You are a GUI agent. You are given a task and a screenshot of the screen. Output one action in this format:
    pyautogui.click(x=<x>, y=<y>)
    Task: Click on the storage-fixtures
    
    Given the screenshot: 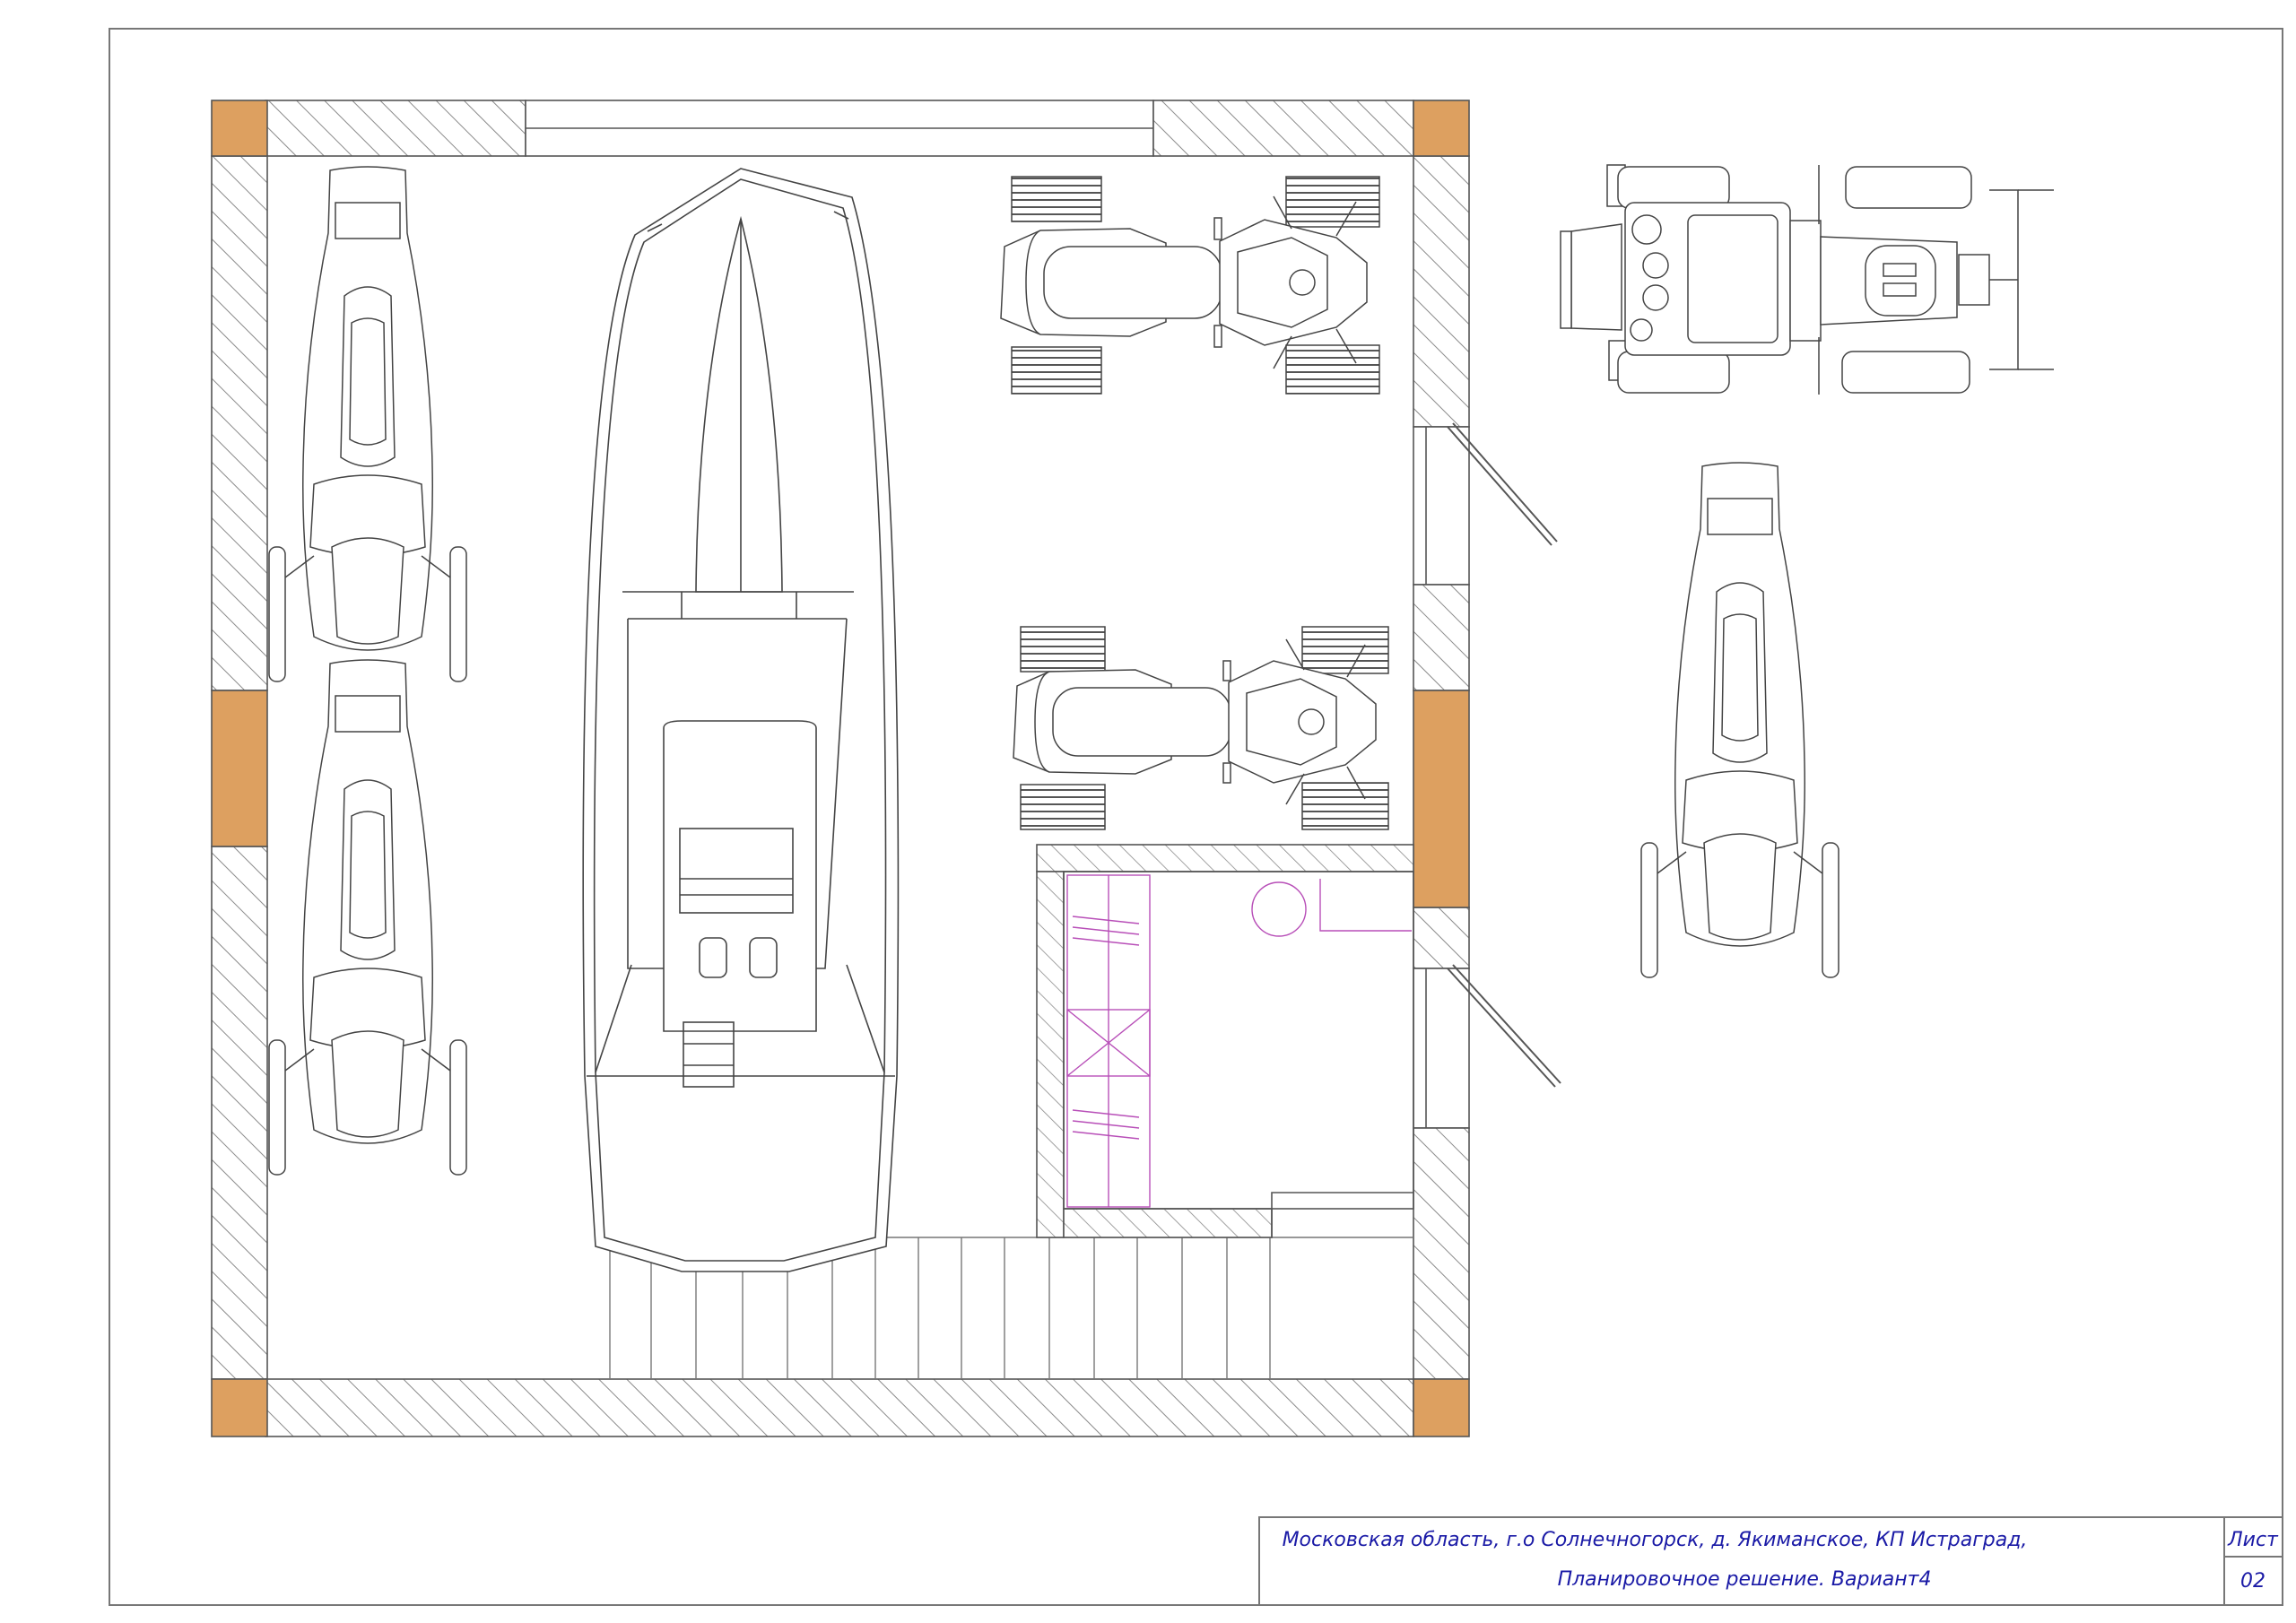 What is the action you would take?
    pyautogui.click(x=1239, y=1041)
    